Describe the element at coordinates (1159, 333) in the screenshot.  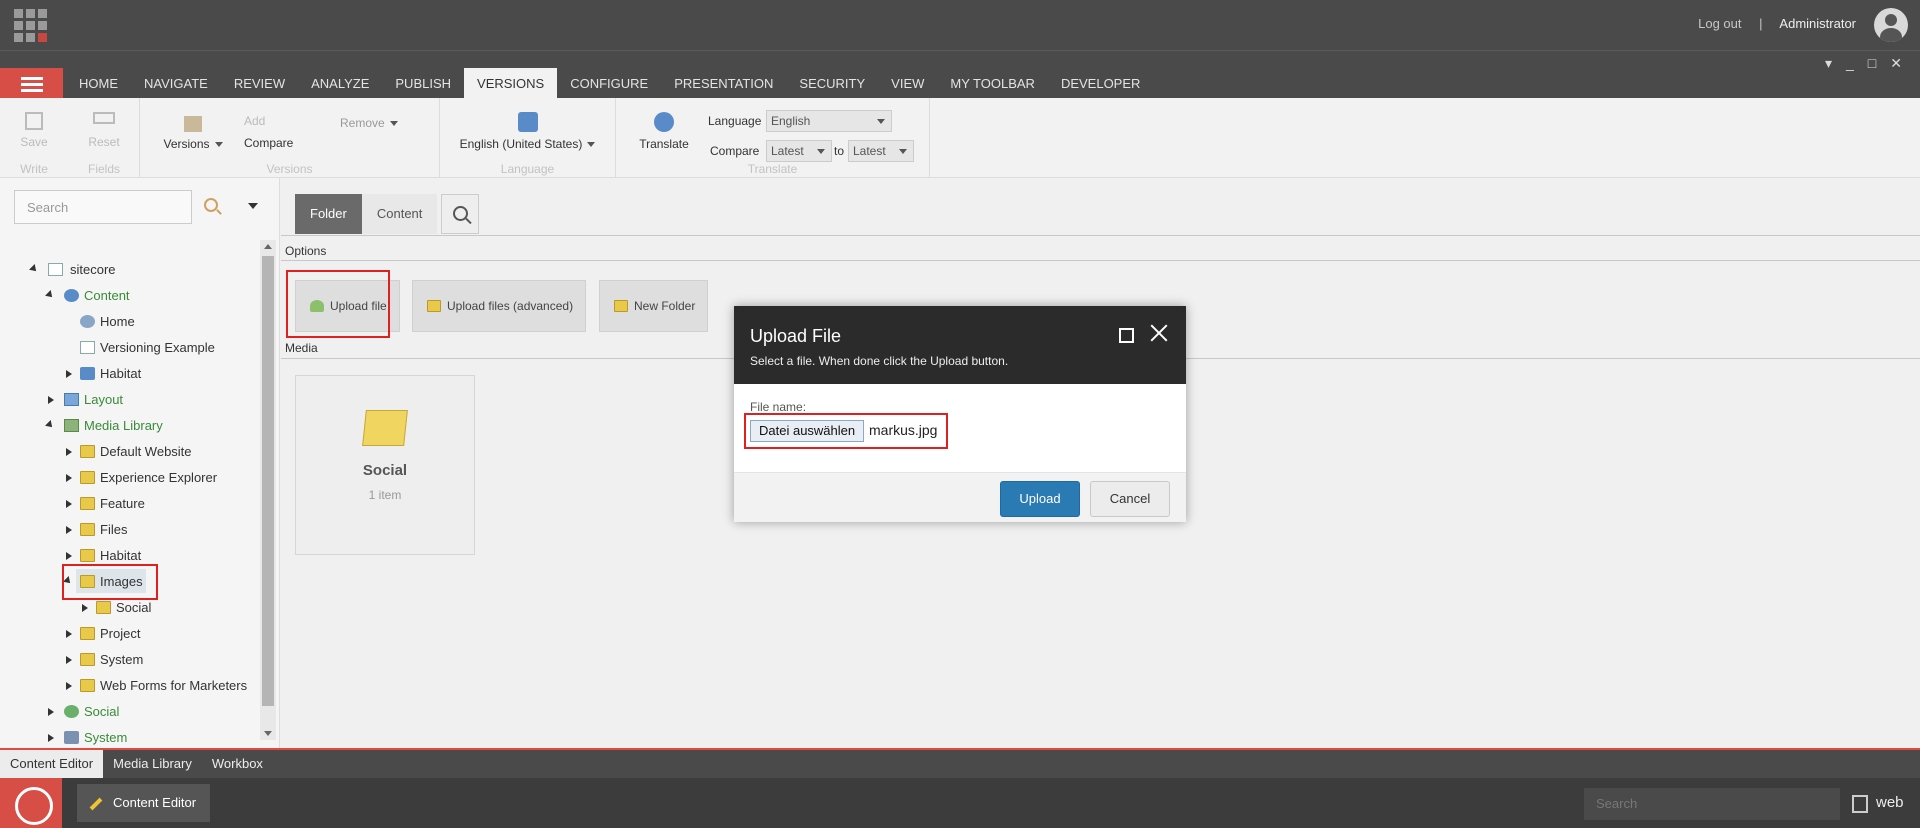
I see `close-icon` at that location.